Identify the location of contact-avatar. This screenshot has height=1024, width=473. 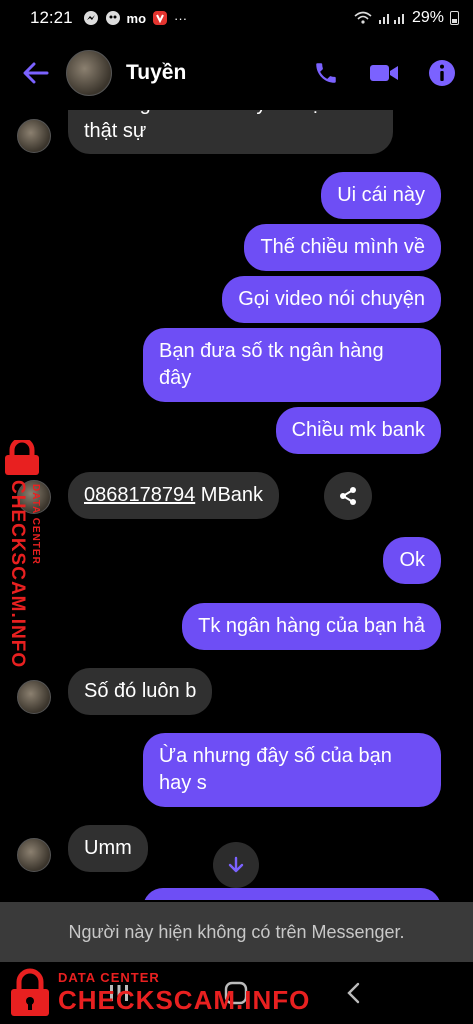
(89, 73).